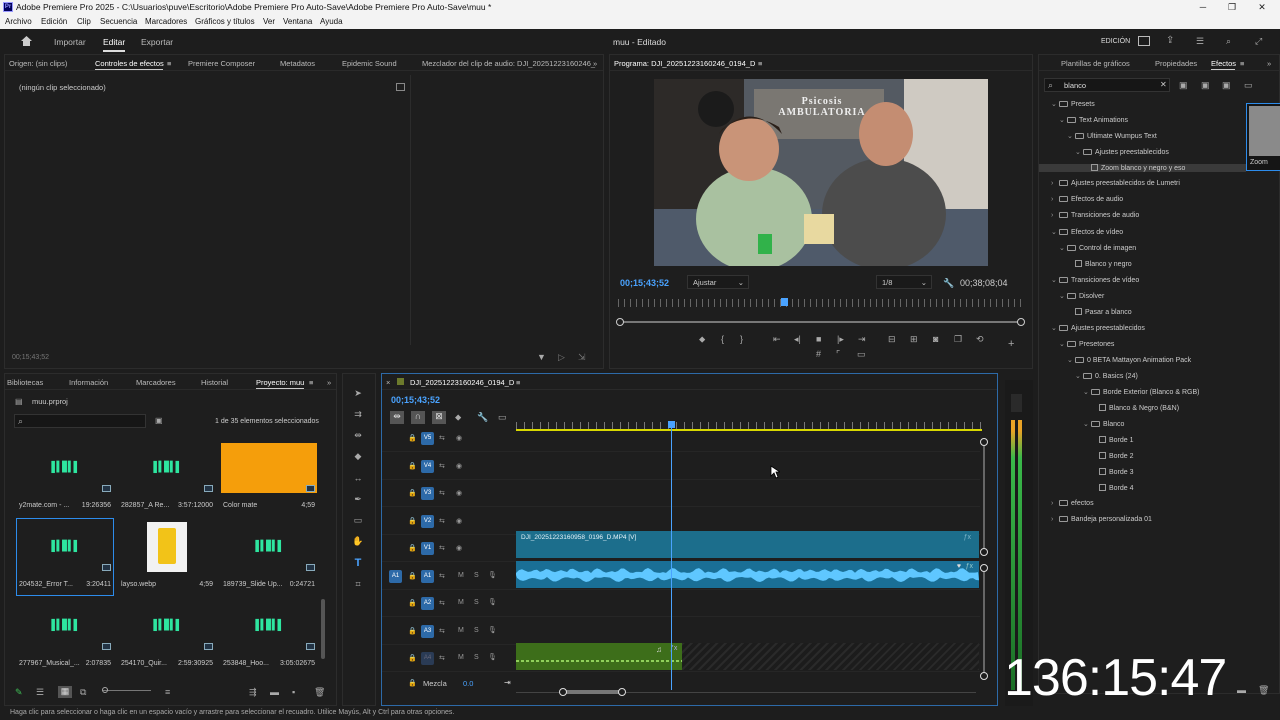 Image resolution: width=1280 pixels, height=720 pixels. I want to click on wrench-icon: 🔧, so click(948, 283).